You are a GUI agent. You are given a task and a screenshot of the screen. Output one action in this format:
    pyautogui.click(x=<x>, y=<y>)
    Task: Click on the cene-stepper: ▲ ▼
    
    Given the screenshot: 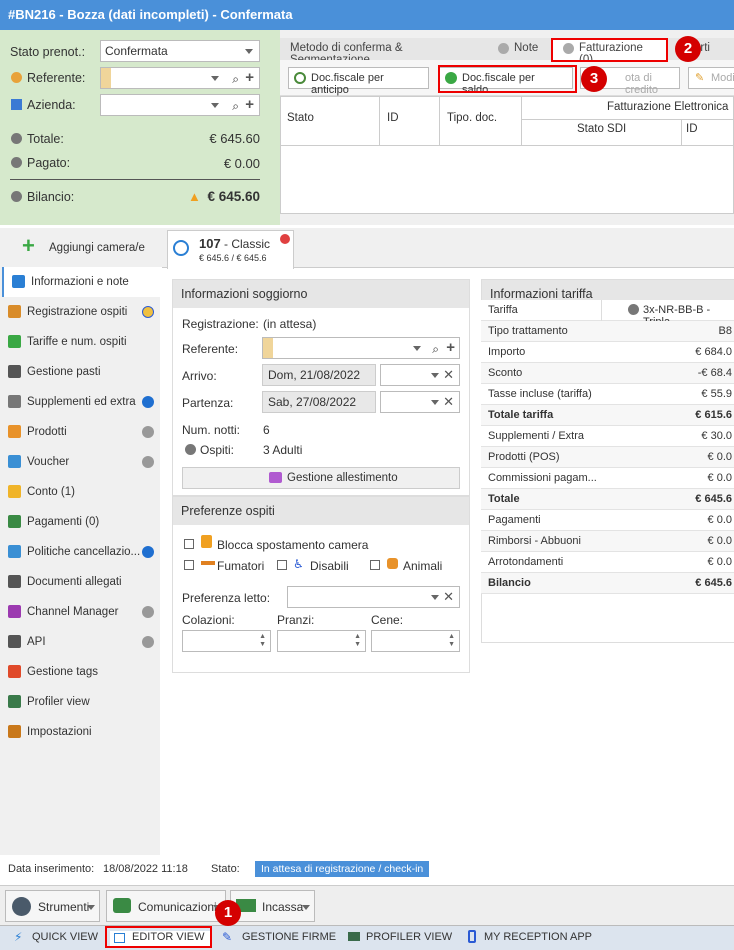 What is the action you would take?
    pyautogui.click(x=415, y=641)
    